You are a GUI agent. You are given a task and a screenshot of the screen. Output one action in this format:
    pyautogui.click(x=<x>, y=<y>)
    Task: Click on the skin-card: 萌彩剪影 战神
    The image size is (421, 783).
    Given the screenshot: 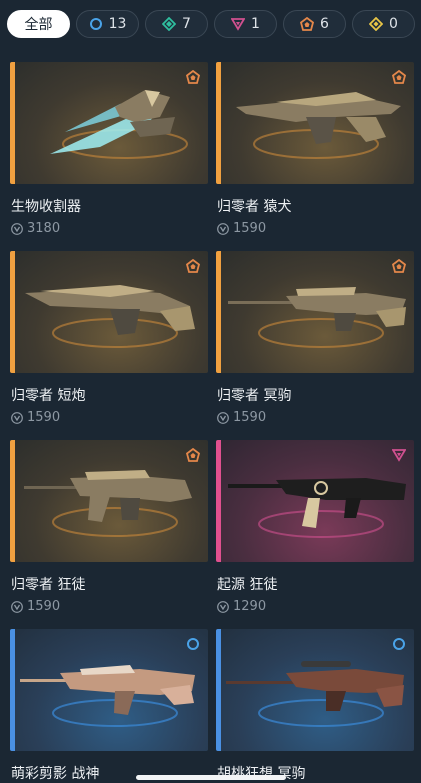 What is the action you would take?
    pyautogui.click(x=109, y=706)
    